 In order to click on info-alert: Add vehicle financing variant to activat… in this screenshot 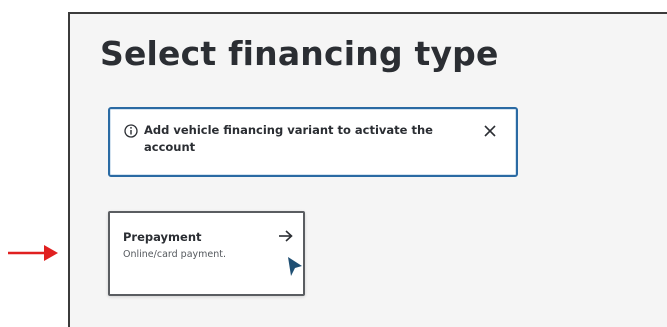, I will do `click(313, 142)`.